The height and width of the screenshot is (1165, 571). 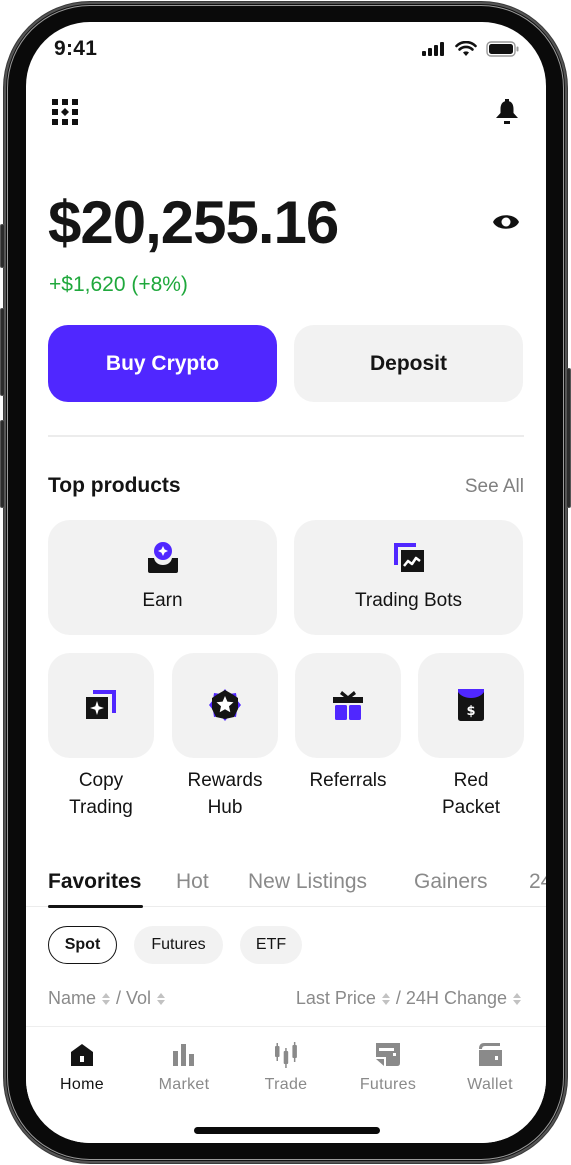 I want to click on product-label-referrals: Referrals, so click(x=348, y=780).